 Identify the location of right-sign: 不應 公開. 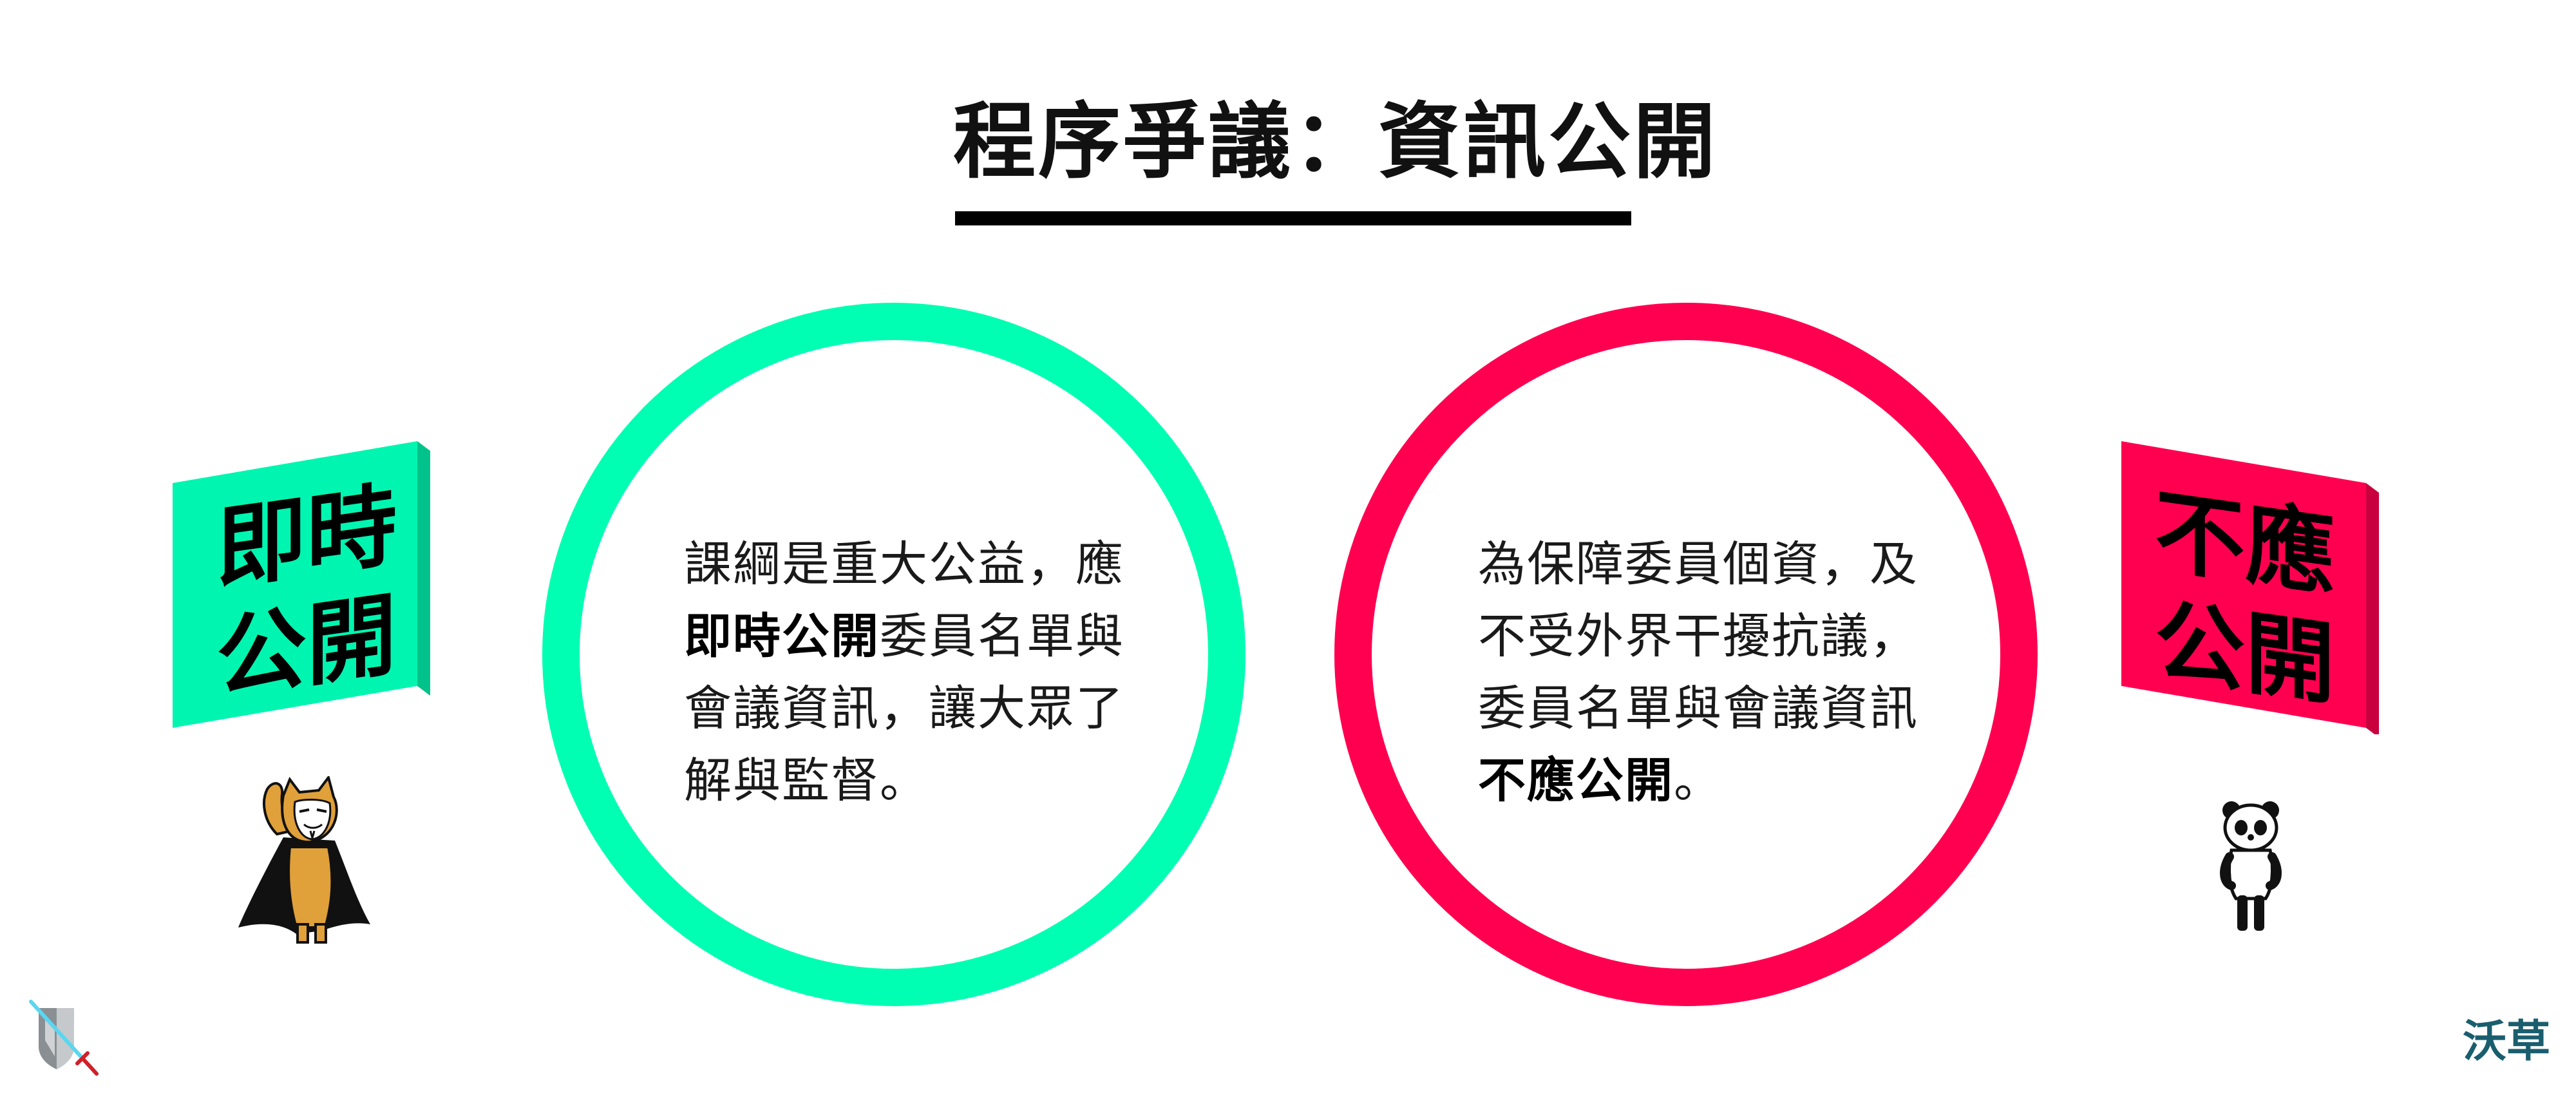
(2250, 579).